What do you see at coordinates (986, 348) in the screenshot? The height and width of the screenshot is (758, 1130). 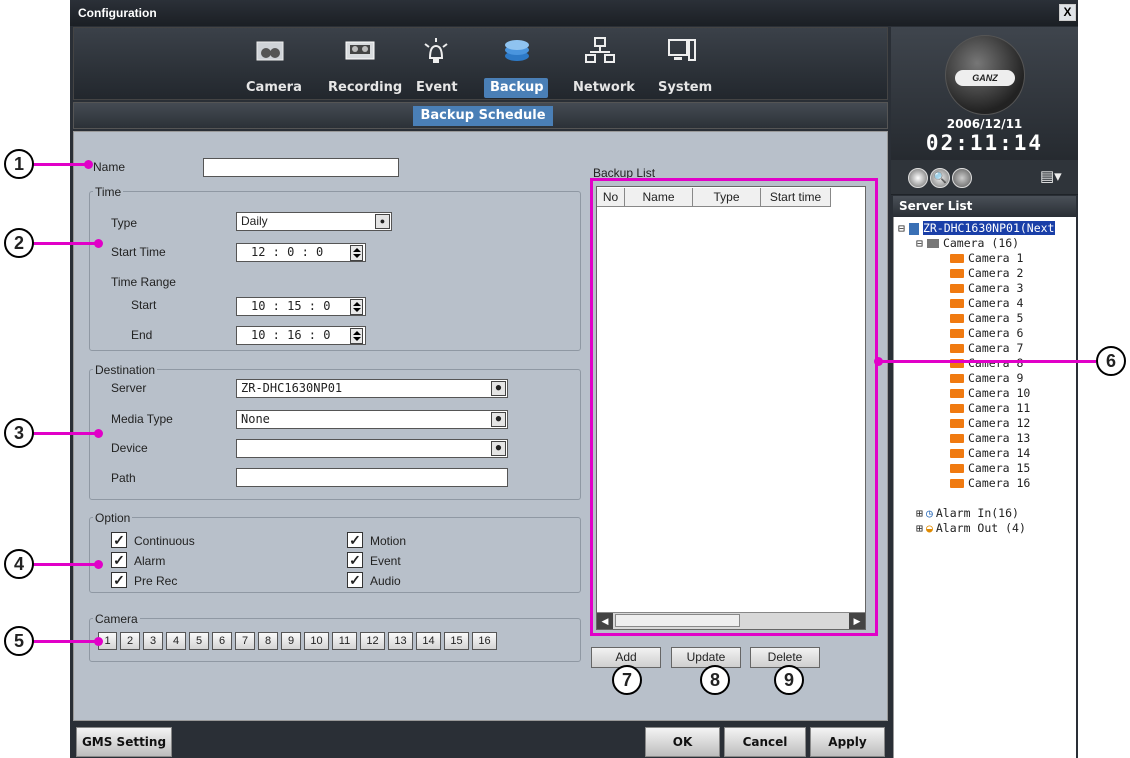 I see `tree-camera-item: Camera 7` at bounding box center [986, 348].